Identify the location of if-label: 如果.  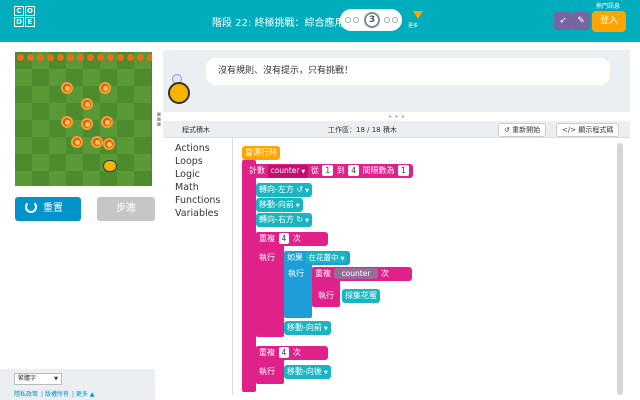
(295, 257).